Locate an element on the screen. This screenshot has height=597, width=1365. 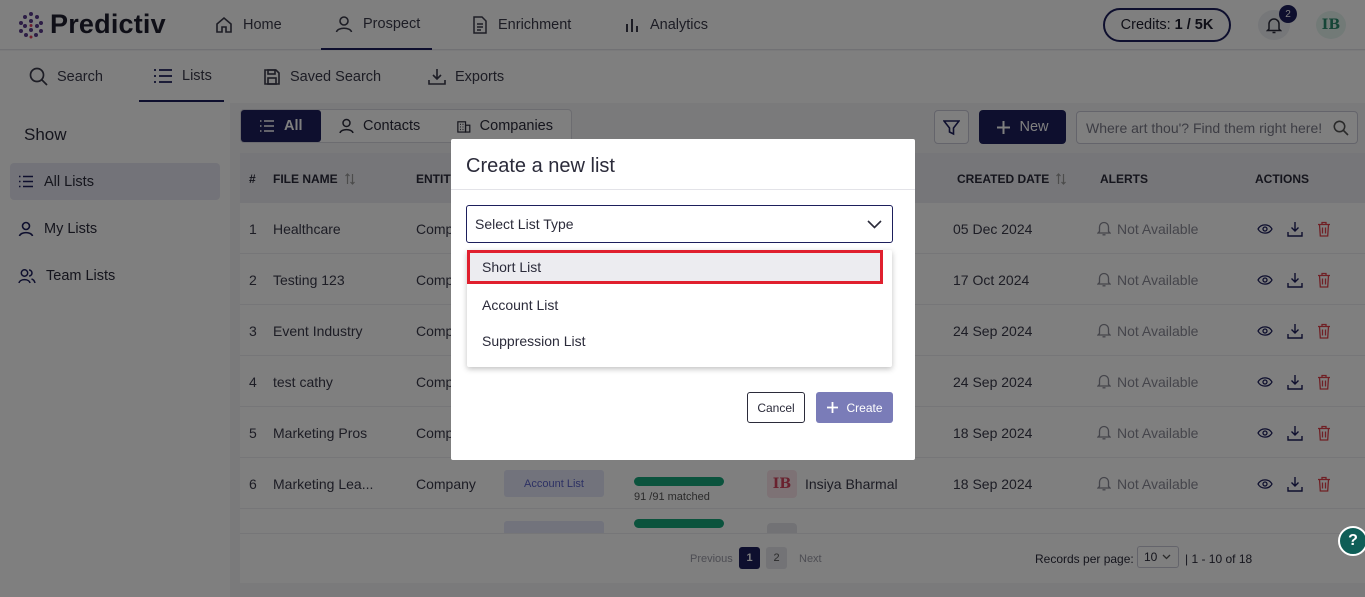
option-account-list: Account List is located at coordinates (679, 305).